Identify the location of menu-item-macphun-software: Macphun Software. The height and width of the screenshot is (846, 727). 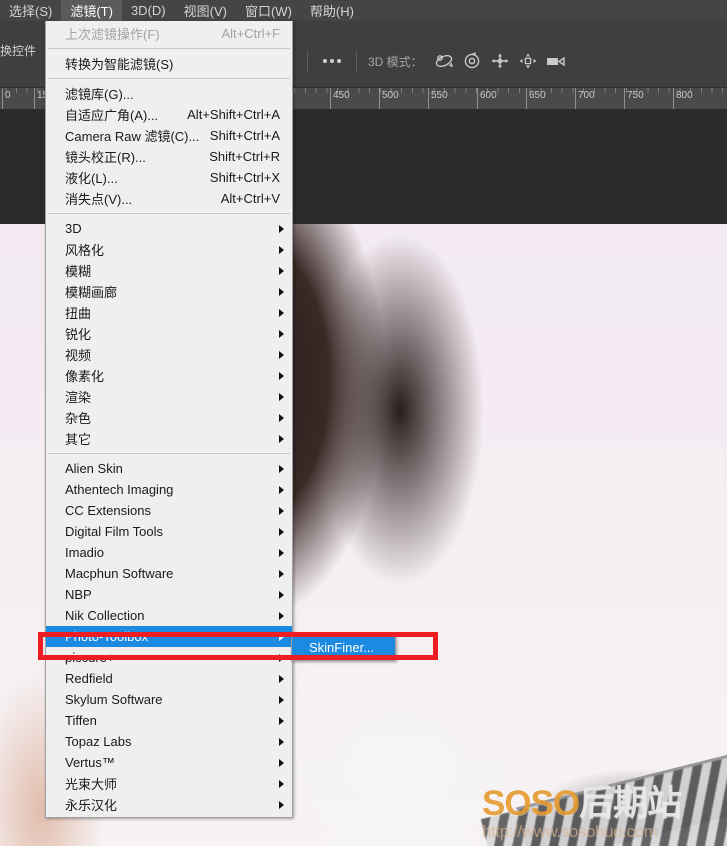
(169, 573).